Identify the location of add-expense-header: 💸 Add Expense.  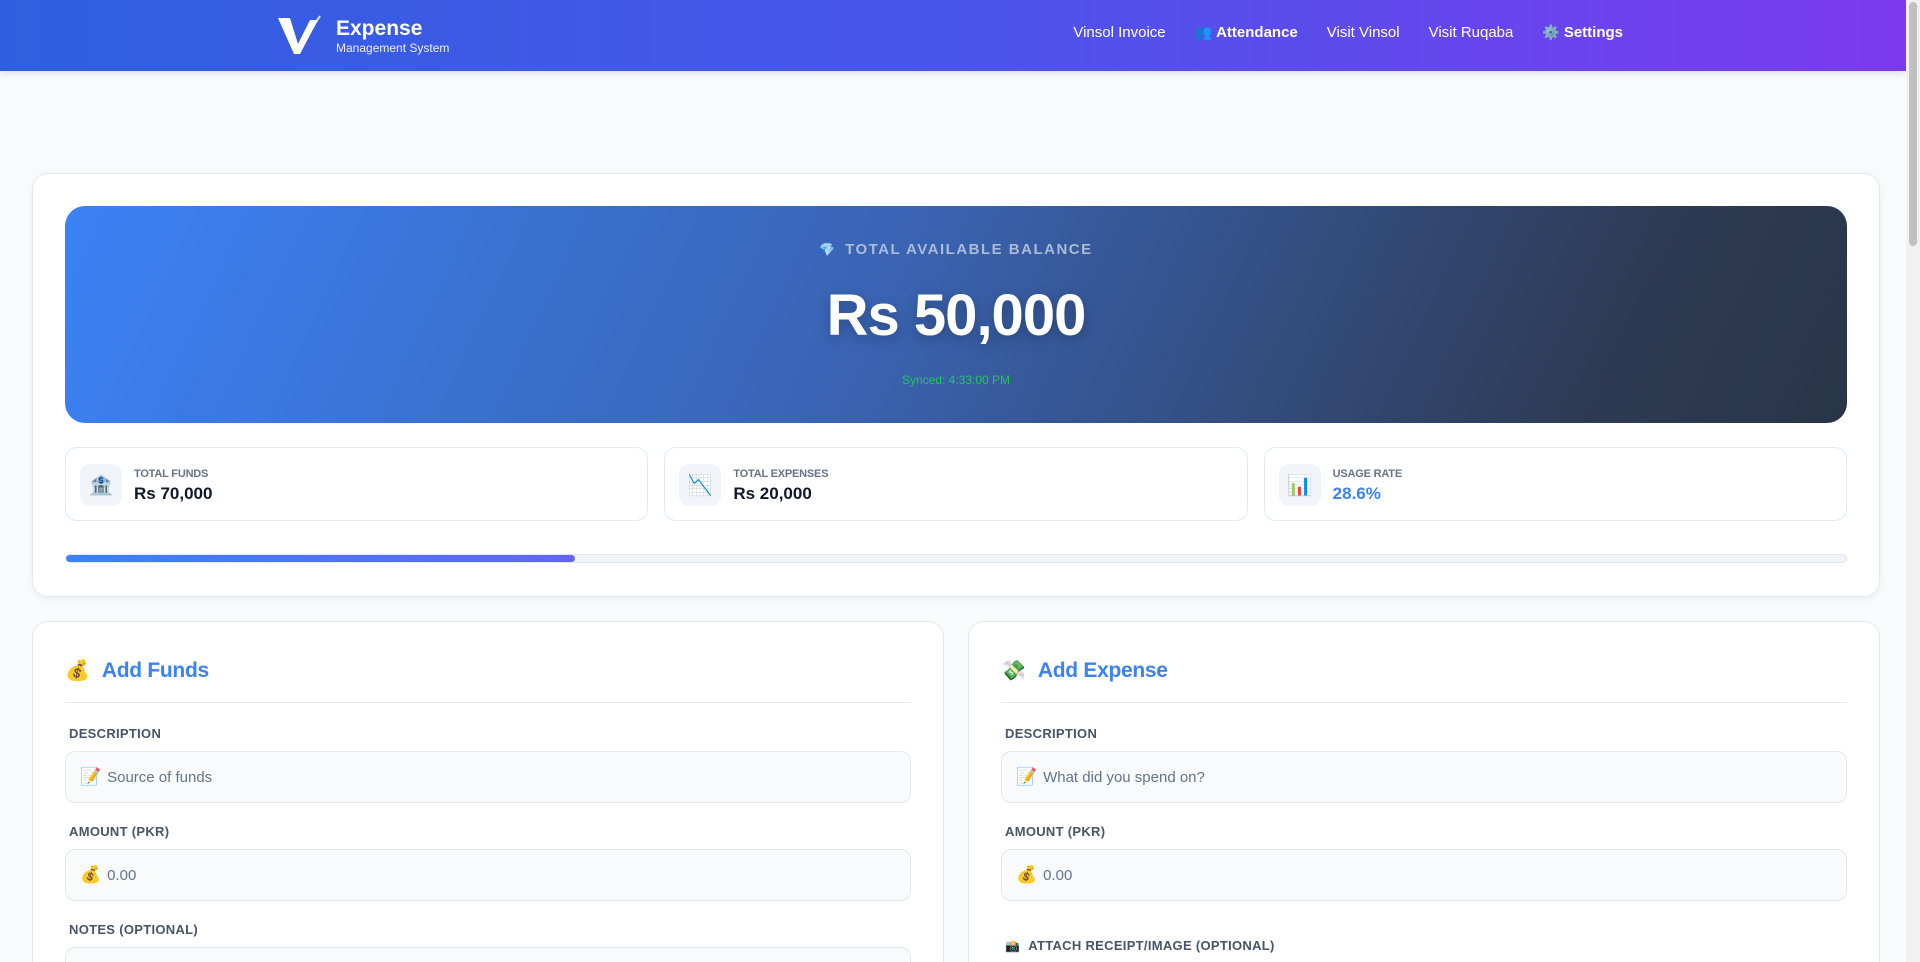
(1424, 680).